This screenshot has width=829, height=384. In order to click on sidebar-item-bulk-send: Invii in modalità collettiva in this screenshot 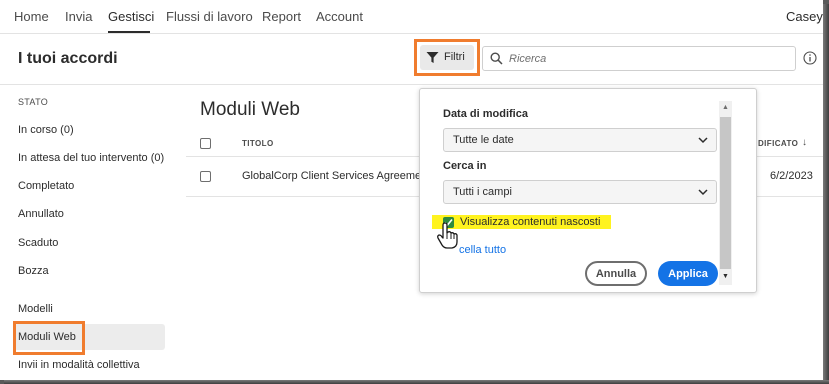, I will do `click(79, 365)`.